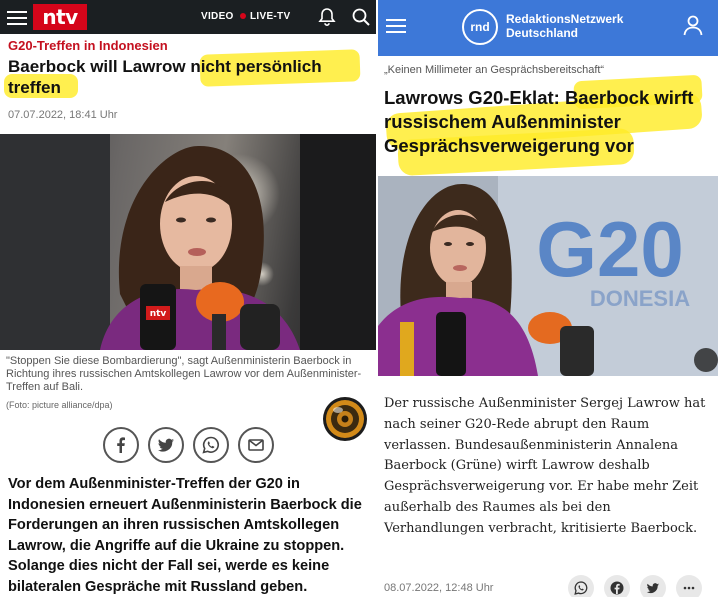 The height and width of the screenshot is (597, 718). Describe the element at coordinates (640, 298) in the screenshot. I see `photo-backdrop-subtext: DONESIA` at that location.